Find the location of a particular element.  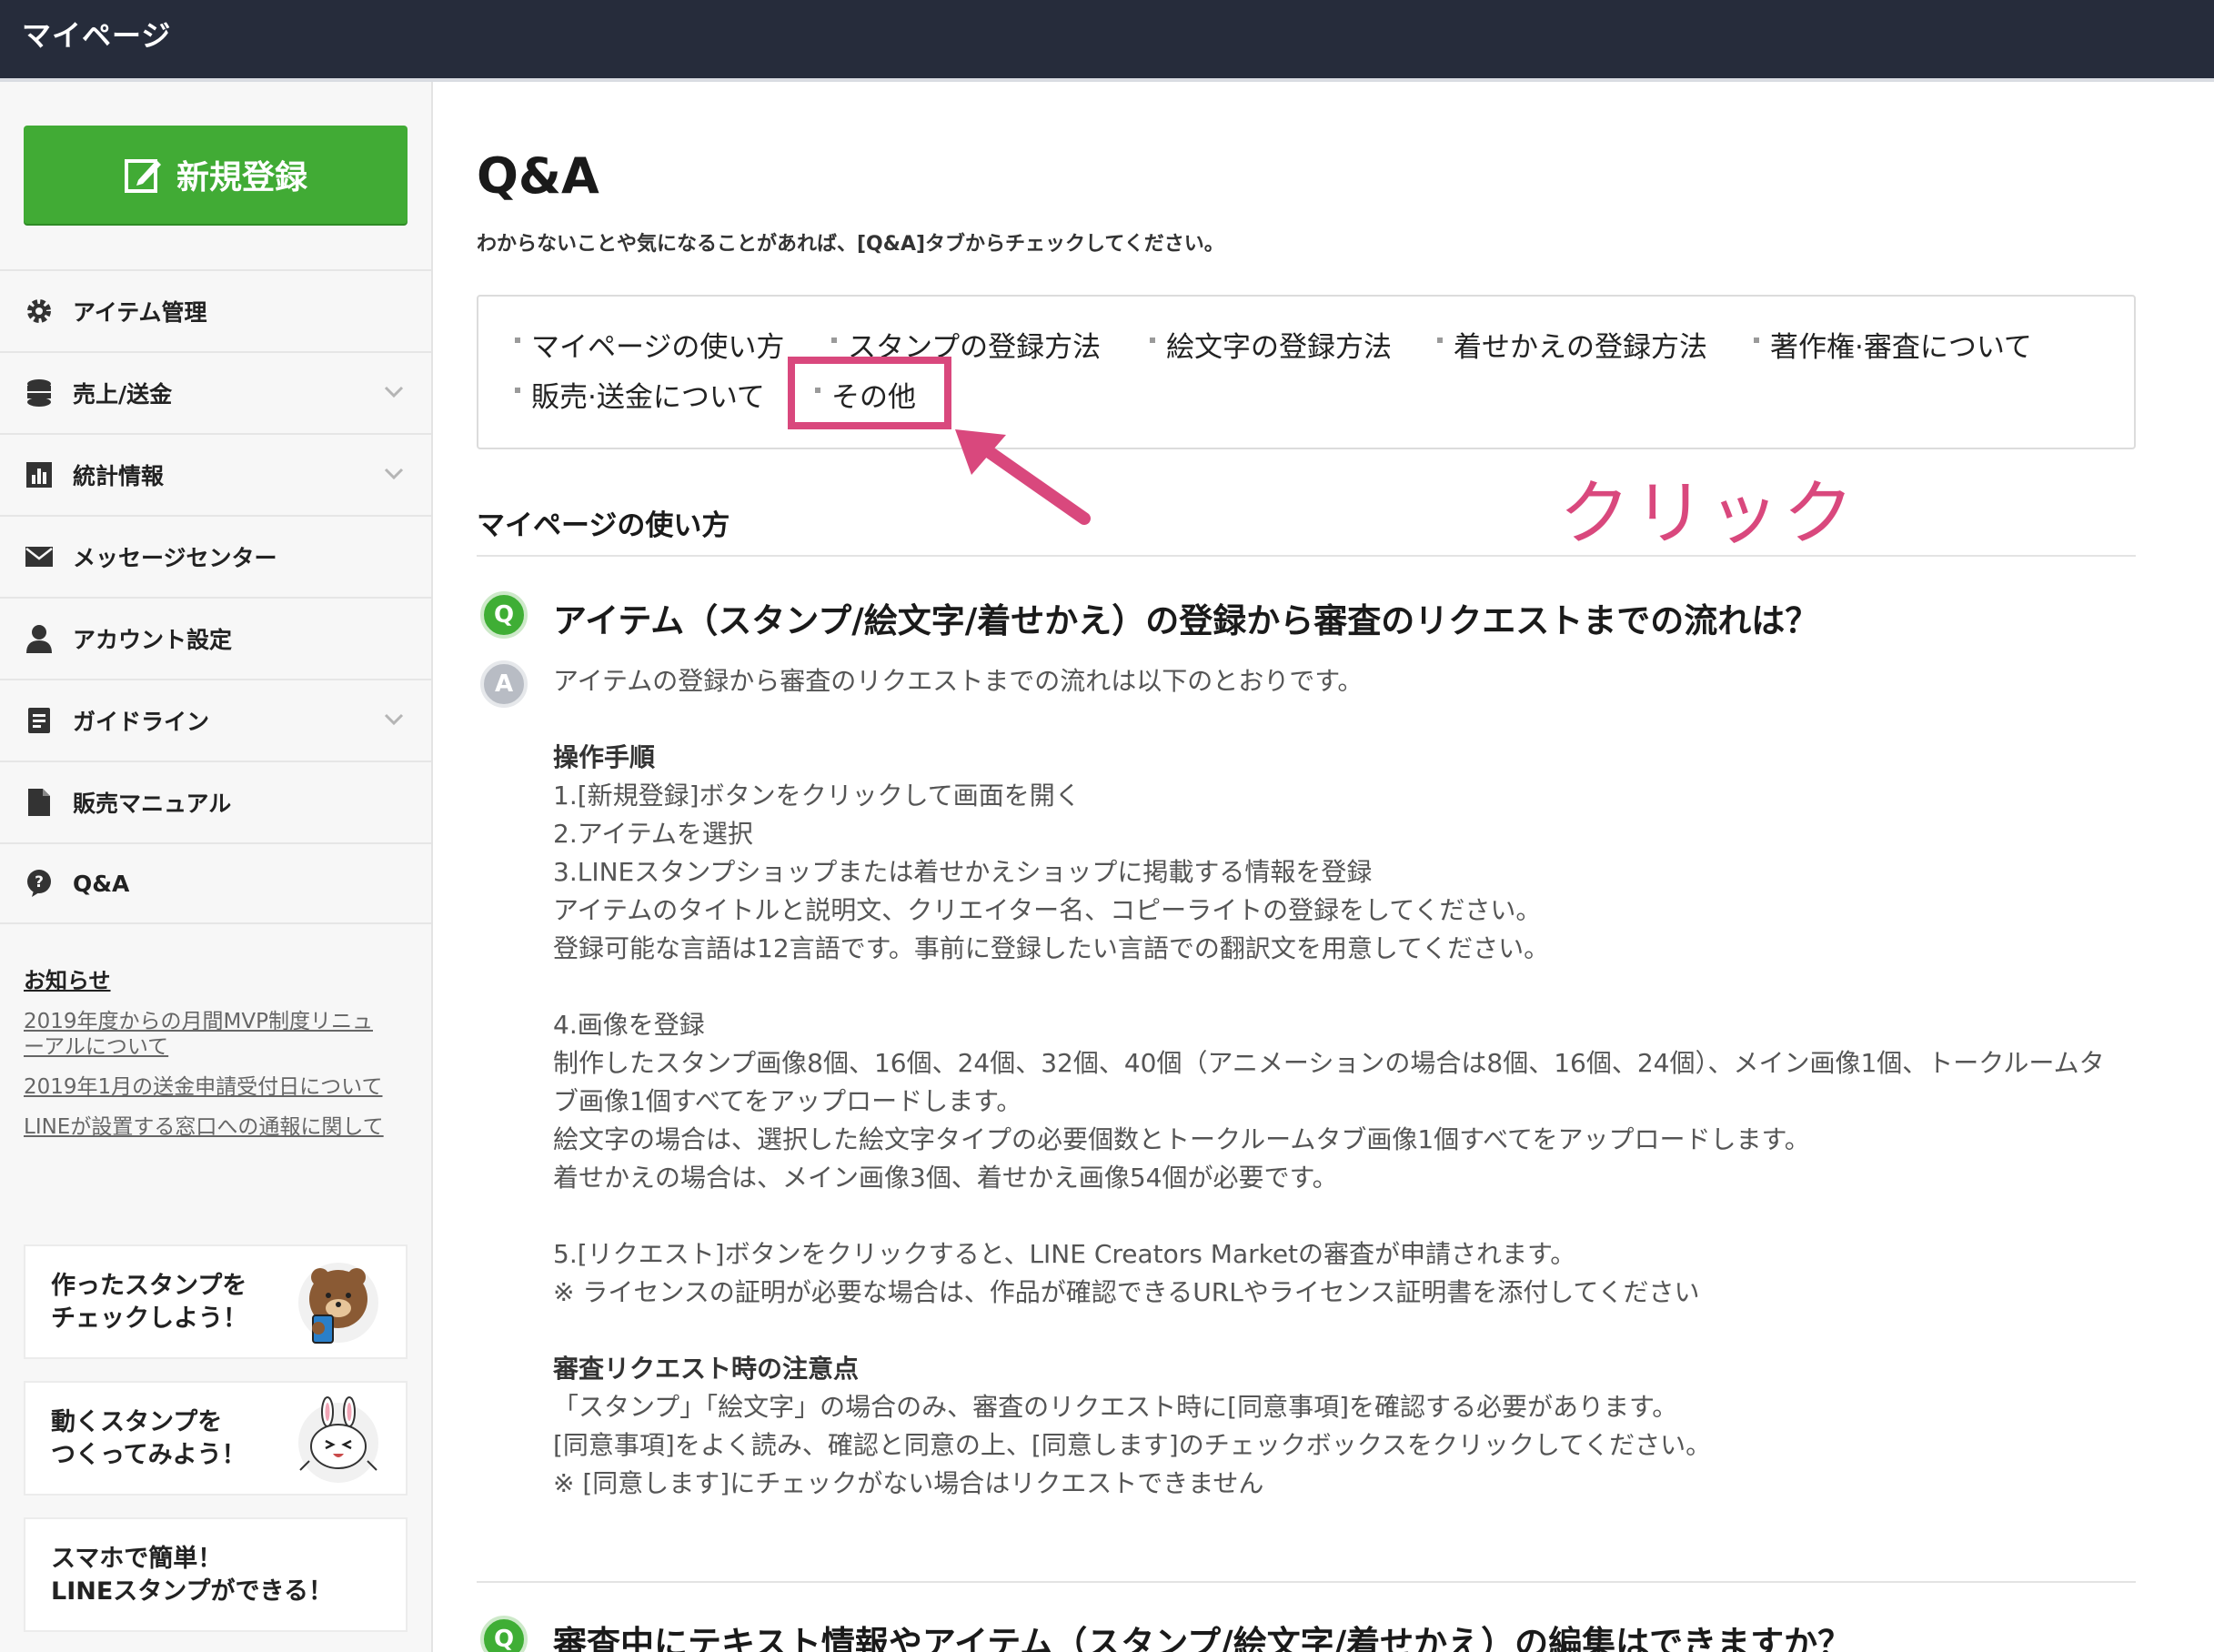

sidebar-item-label: 統計情報 is located at coordinates (119, 476).